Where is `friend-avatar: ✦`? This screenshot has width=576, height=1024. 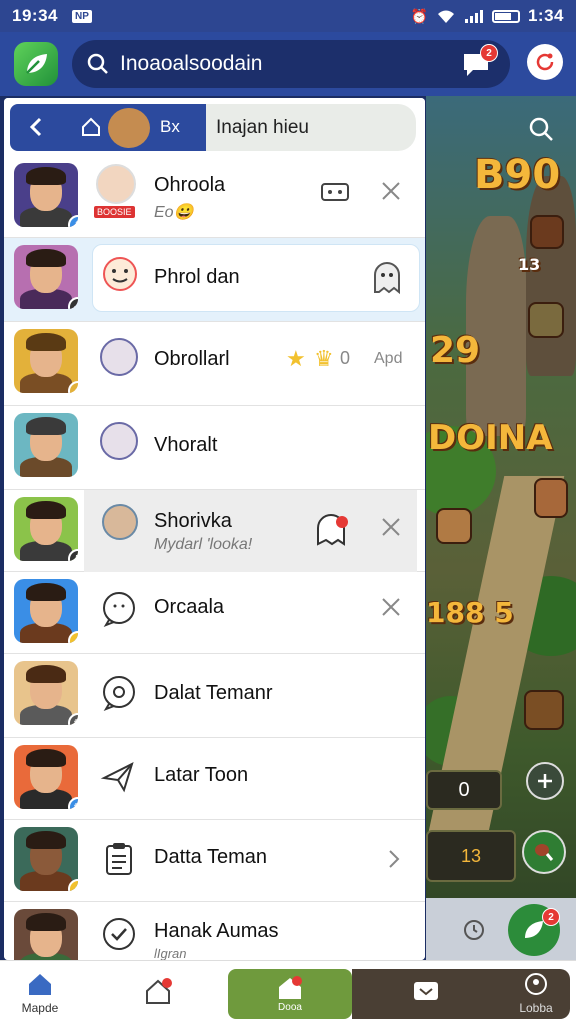 friend-avatar: ✦ is located at coordinates (46, 277).